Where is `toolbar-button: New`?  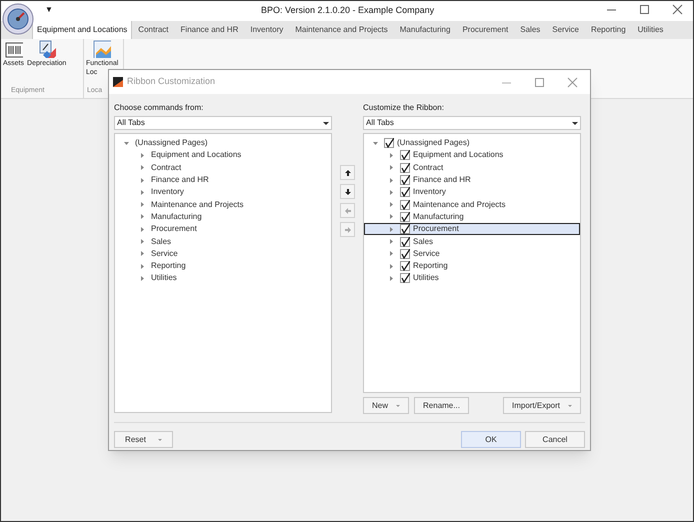
toolbar-button: New is located at coordinates (386, 405).